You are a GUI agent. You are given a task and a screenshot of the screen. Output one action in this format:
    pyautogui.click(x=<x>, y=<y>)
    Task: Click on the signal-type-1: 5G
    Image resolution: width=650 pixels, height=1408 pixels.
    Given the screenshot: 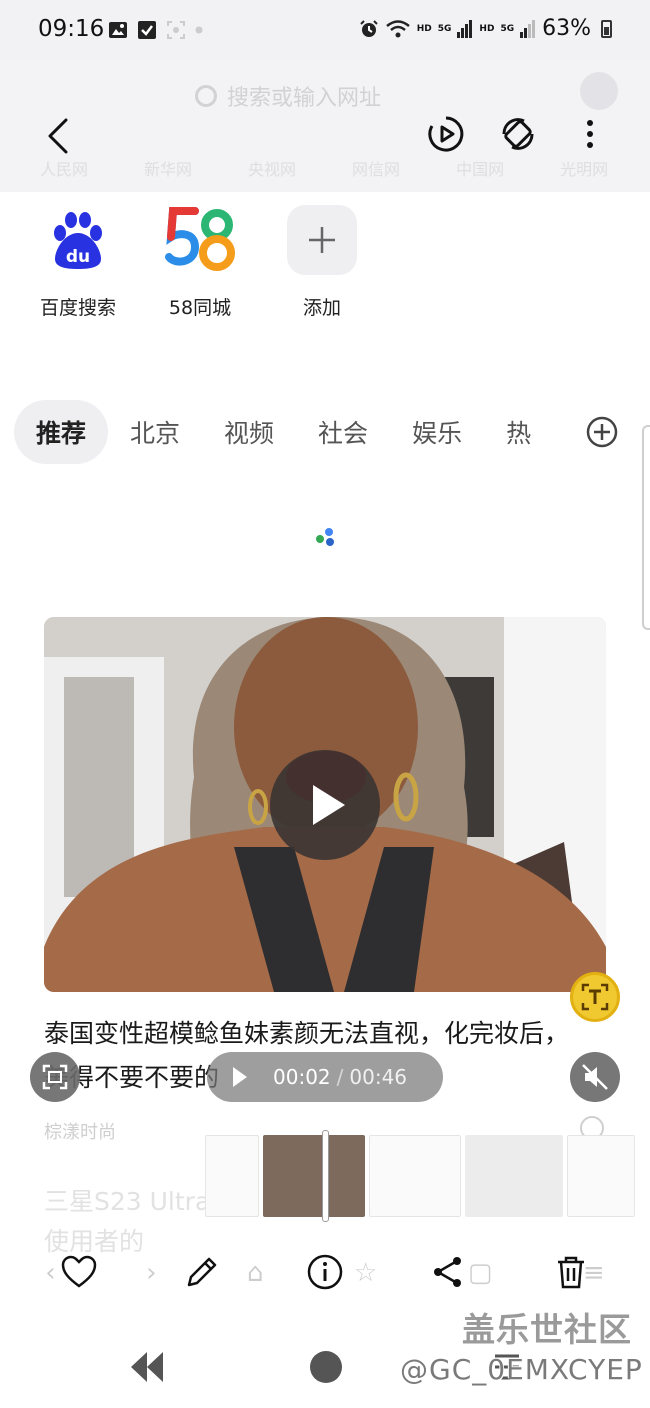 What is the action you would take?
    pyautogui.click(x=444, y=28)
    